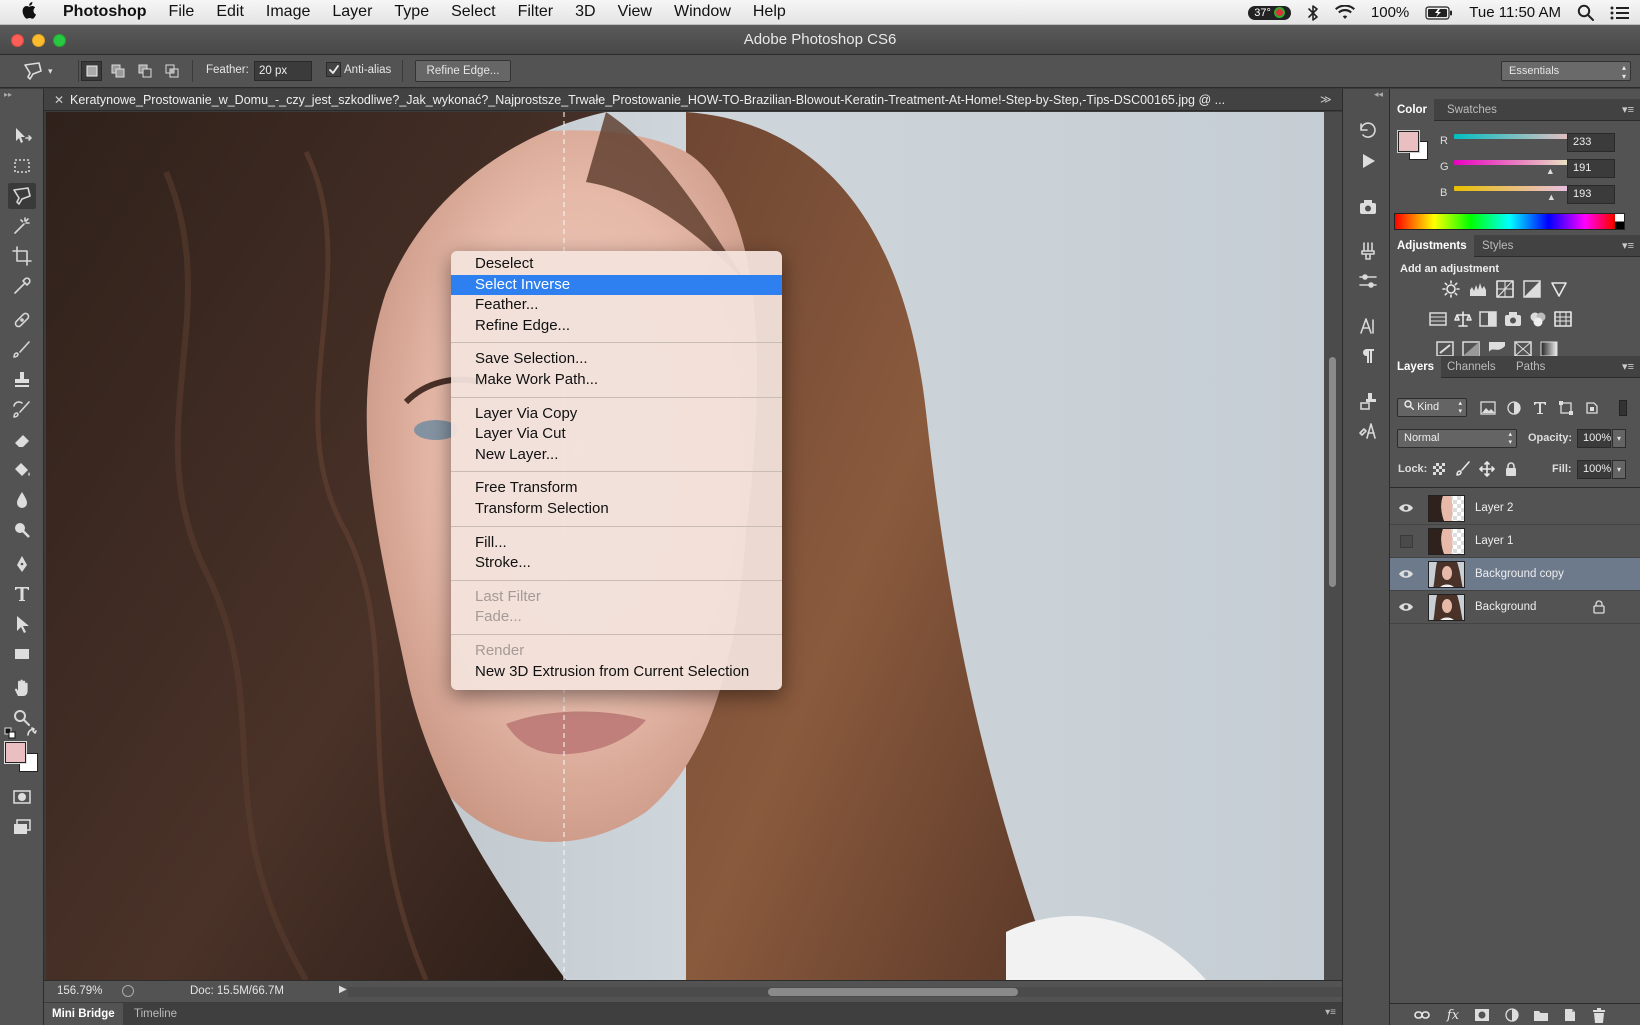 The image size is (1640, 1025). Describe the element at coordinates (283, 71) in the screenshot. I see `feather-input: 20 px` at that location.